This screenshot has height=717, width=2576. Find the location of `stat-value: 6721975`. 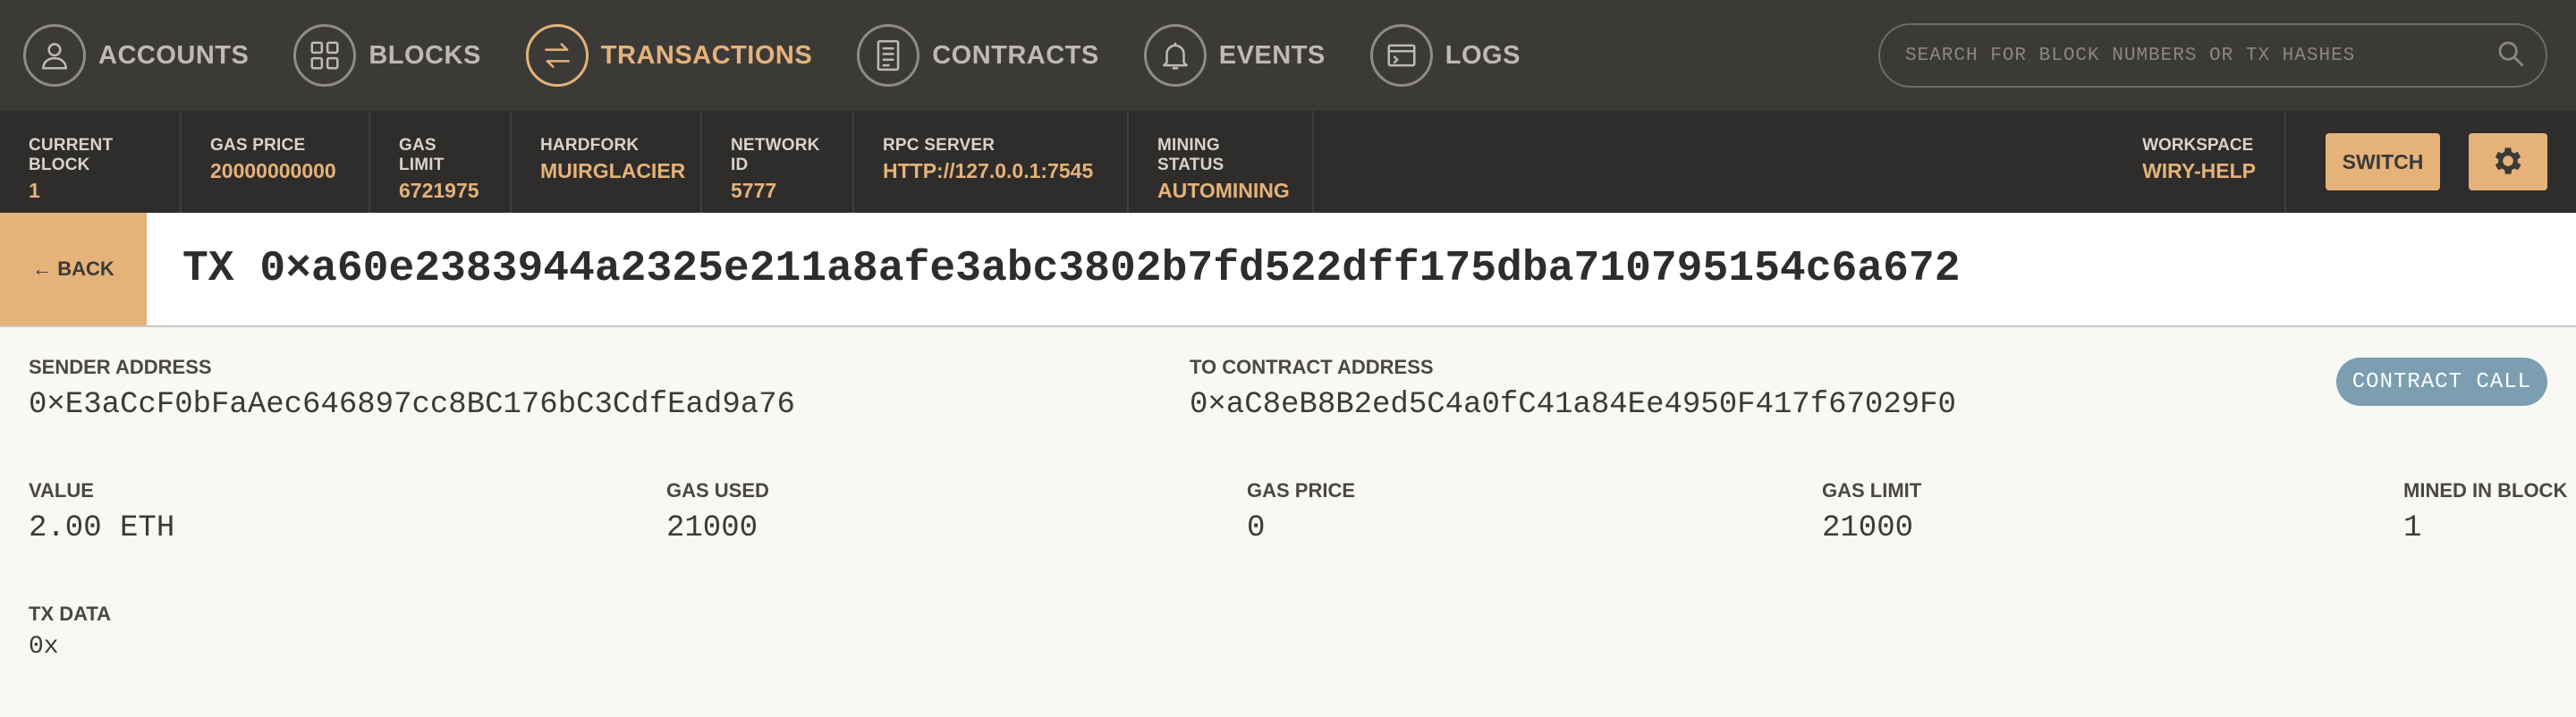

stat-value: 6721975 is located at coordinates (439, 190).